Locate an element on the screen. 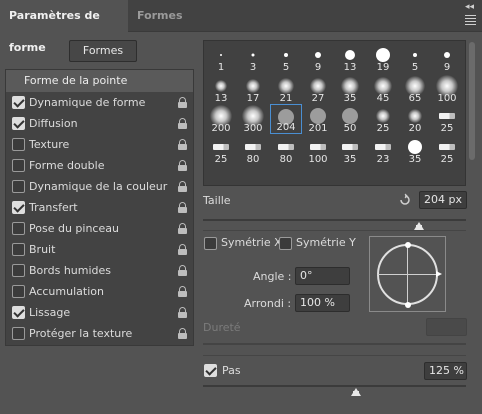  hamburger-menu-icon is located at coordinates (470, 21).